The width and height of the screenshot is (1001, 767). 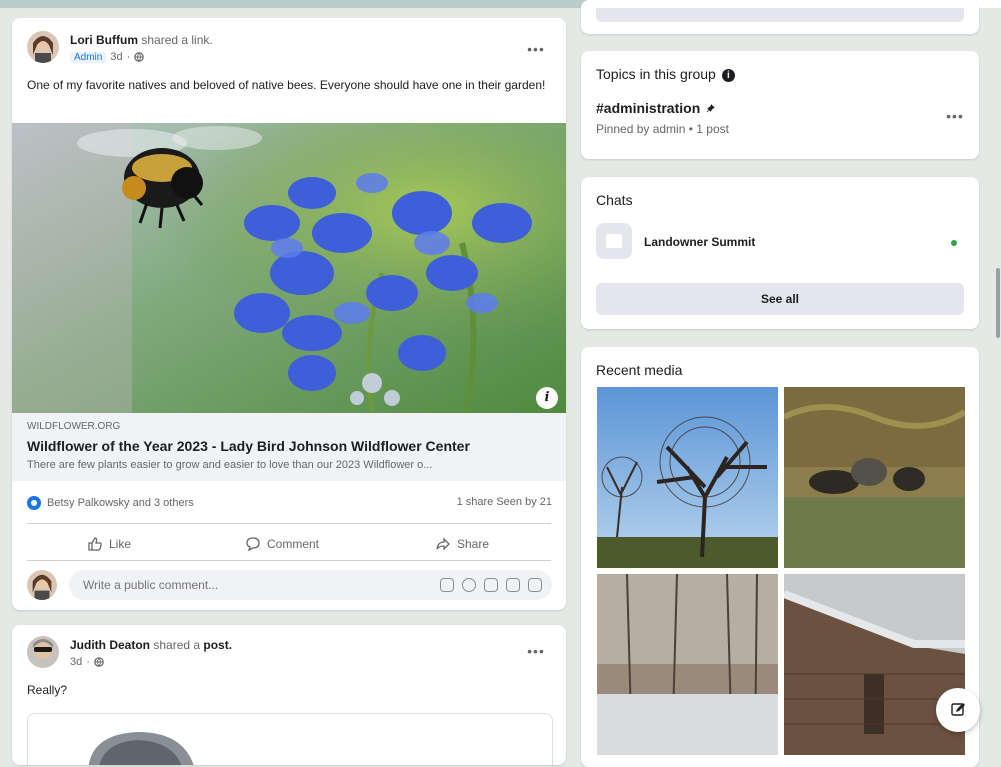 I want to click on compose-button, so click(x=958, y=710).